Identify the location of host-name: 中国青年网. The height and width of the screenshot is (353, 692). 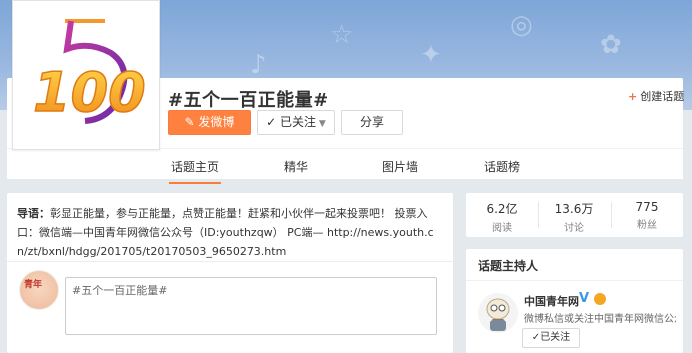
(551, 301).